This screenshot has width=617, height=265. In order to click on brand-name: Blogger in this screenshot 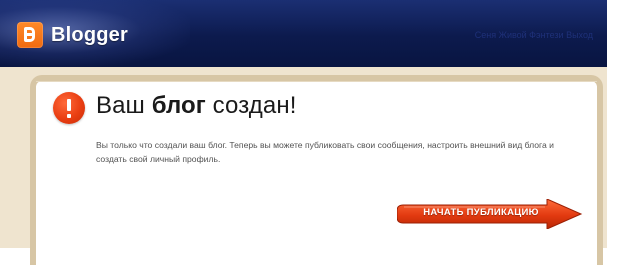, I will do `click(89, 34)`.